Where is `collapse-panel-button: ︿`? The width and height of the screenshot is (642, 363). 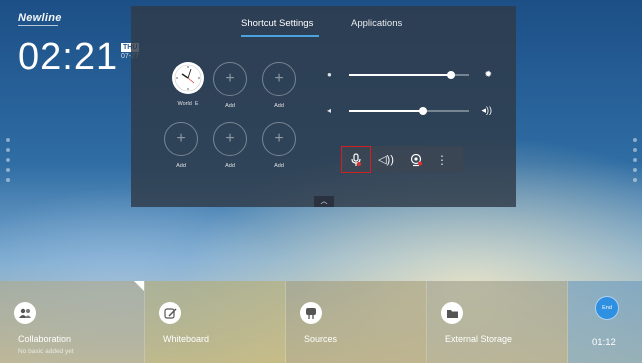
collapse-panel-button: ︿ is located at coordinates (324, 201).